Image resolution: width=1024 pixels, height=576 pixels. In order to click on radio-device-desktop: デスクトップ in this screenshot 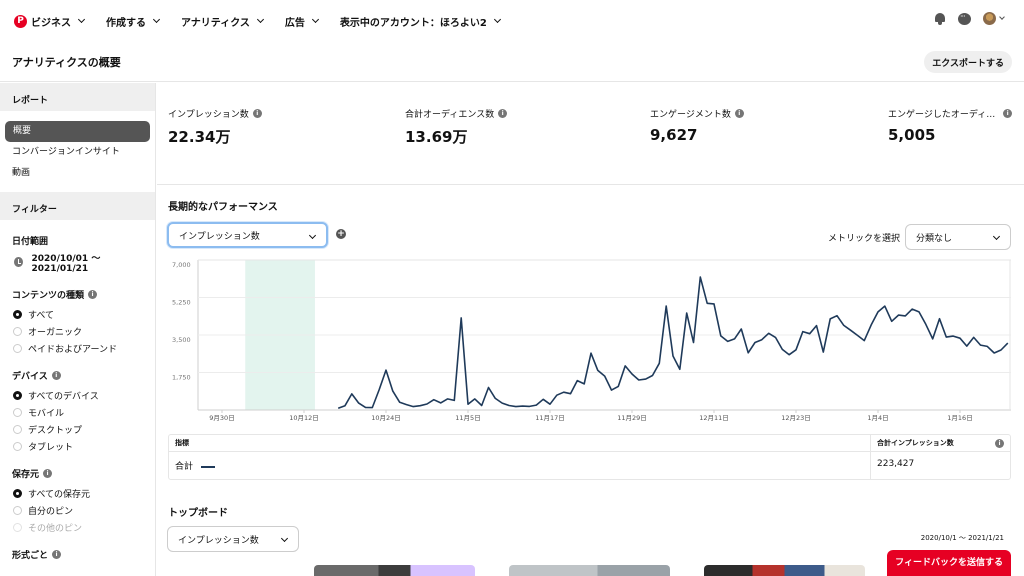, I will do `click(77, 429)`.